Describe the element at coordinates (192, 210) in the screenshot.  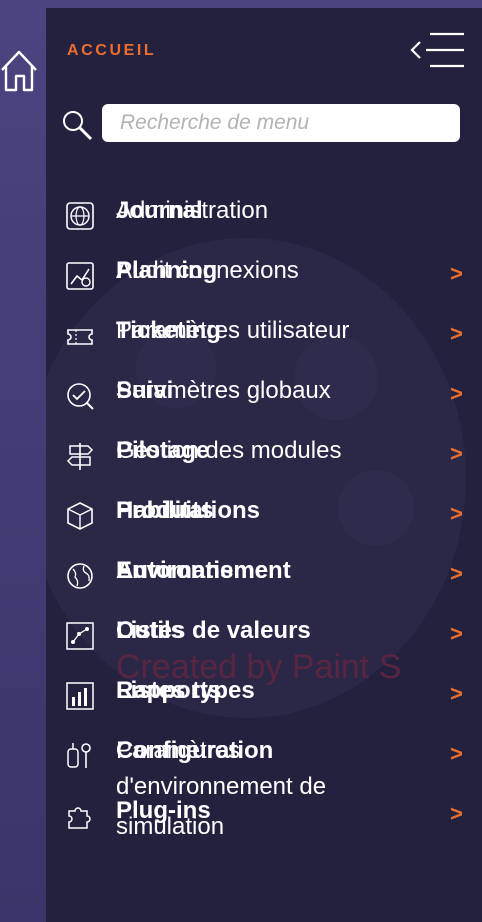
I see `menu-label-secondary: Administration` at that location.